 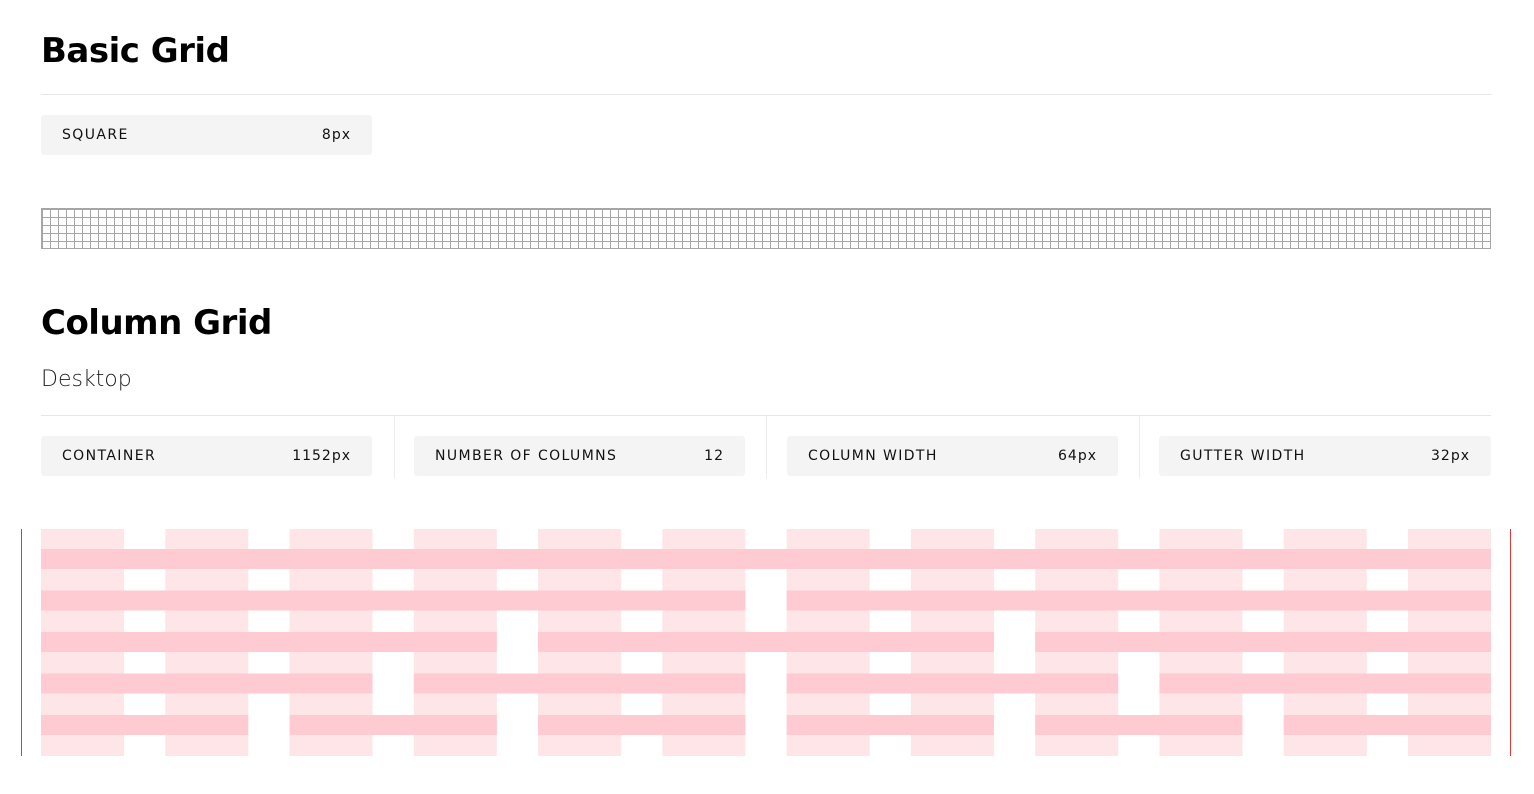 What do you see at coordinates (766, 228) in the screenshot?
I see `basic-grid-pattern` at bounding box center [766, 228].